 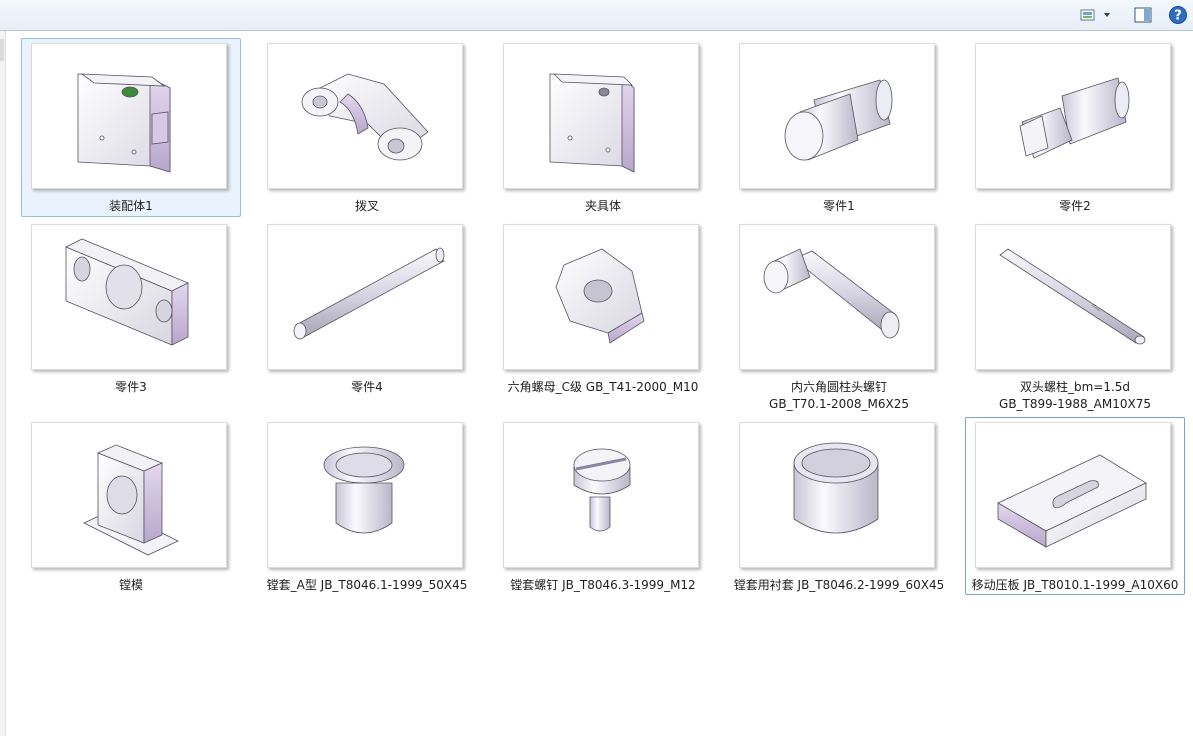 I want to click on file-item: 双头螺柱_bm=1.5d GB_T899-1988_AM10X75, so click(x=1075, y=317).